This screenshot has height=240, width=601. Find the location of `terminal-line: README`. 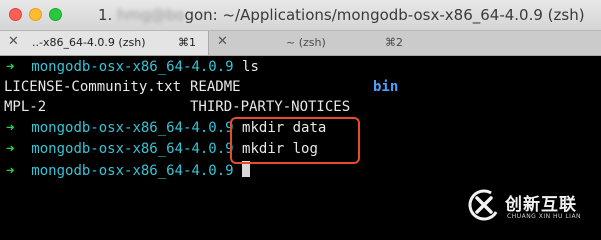

terminal-line: README is located at coordinates (215, 87).